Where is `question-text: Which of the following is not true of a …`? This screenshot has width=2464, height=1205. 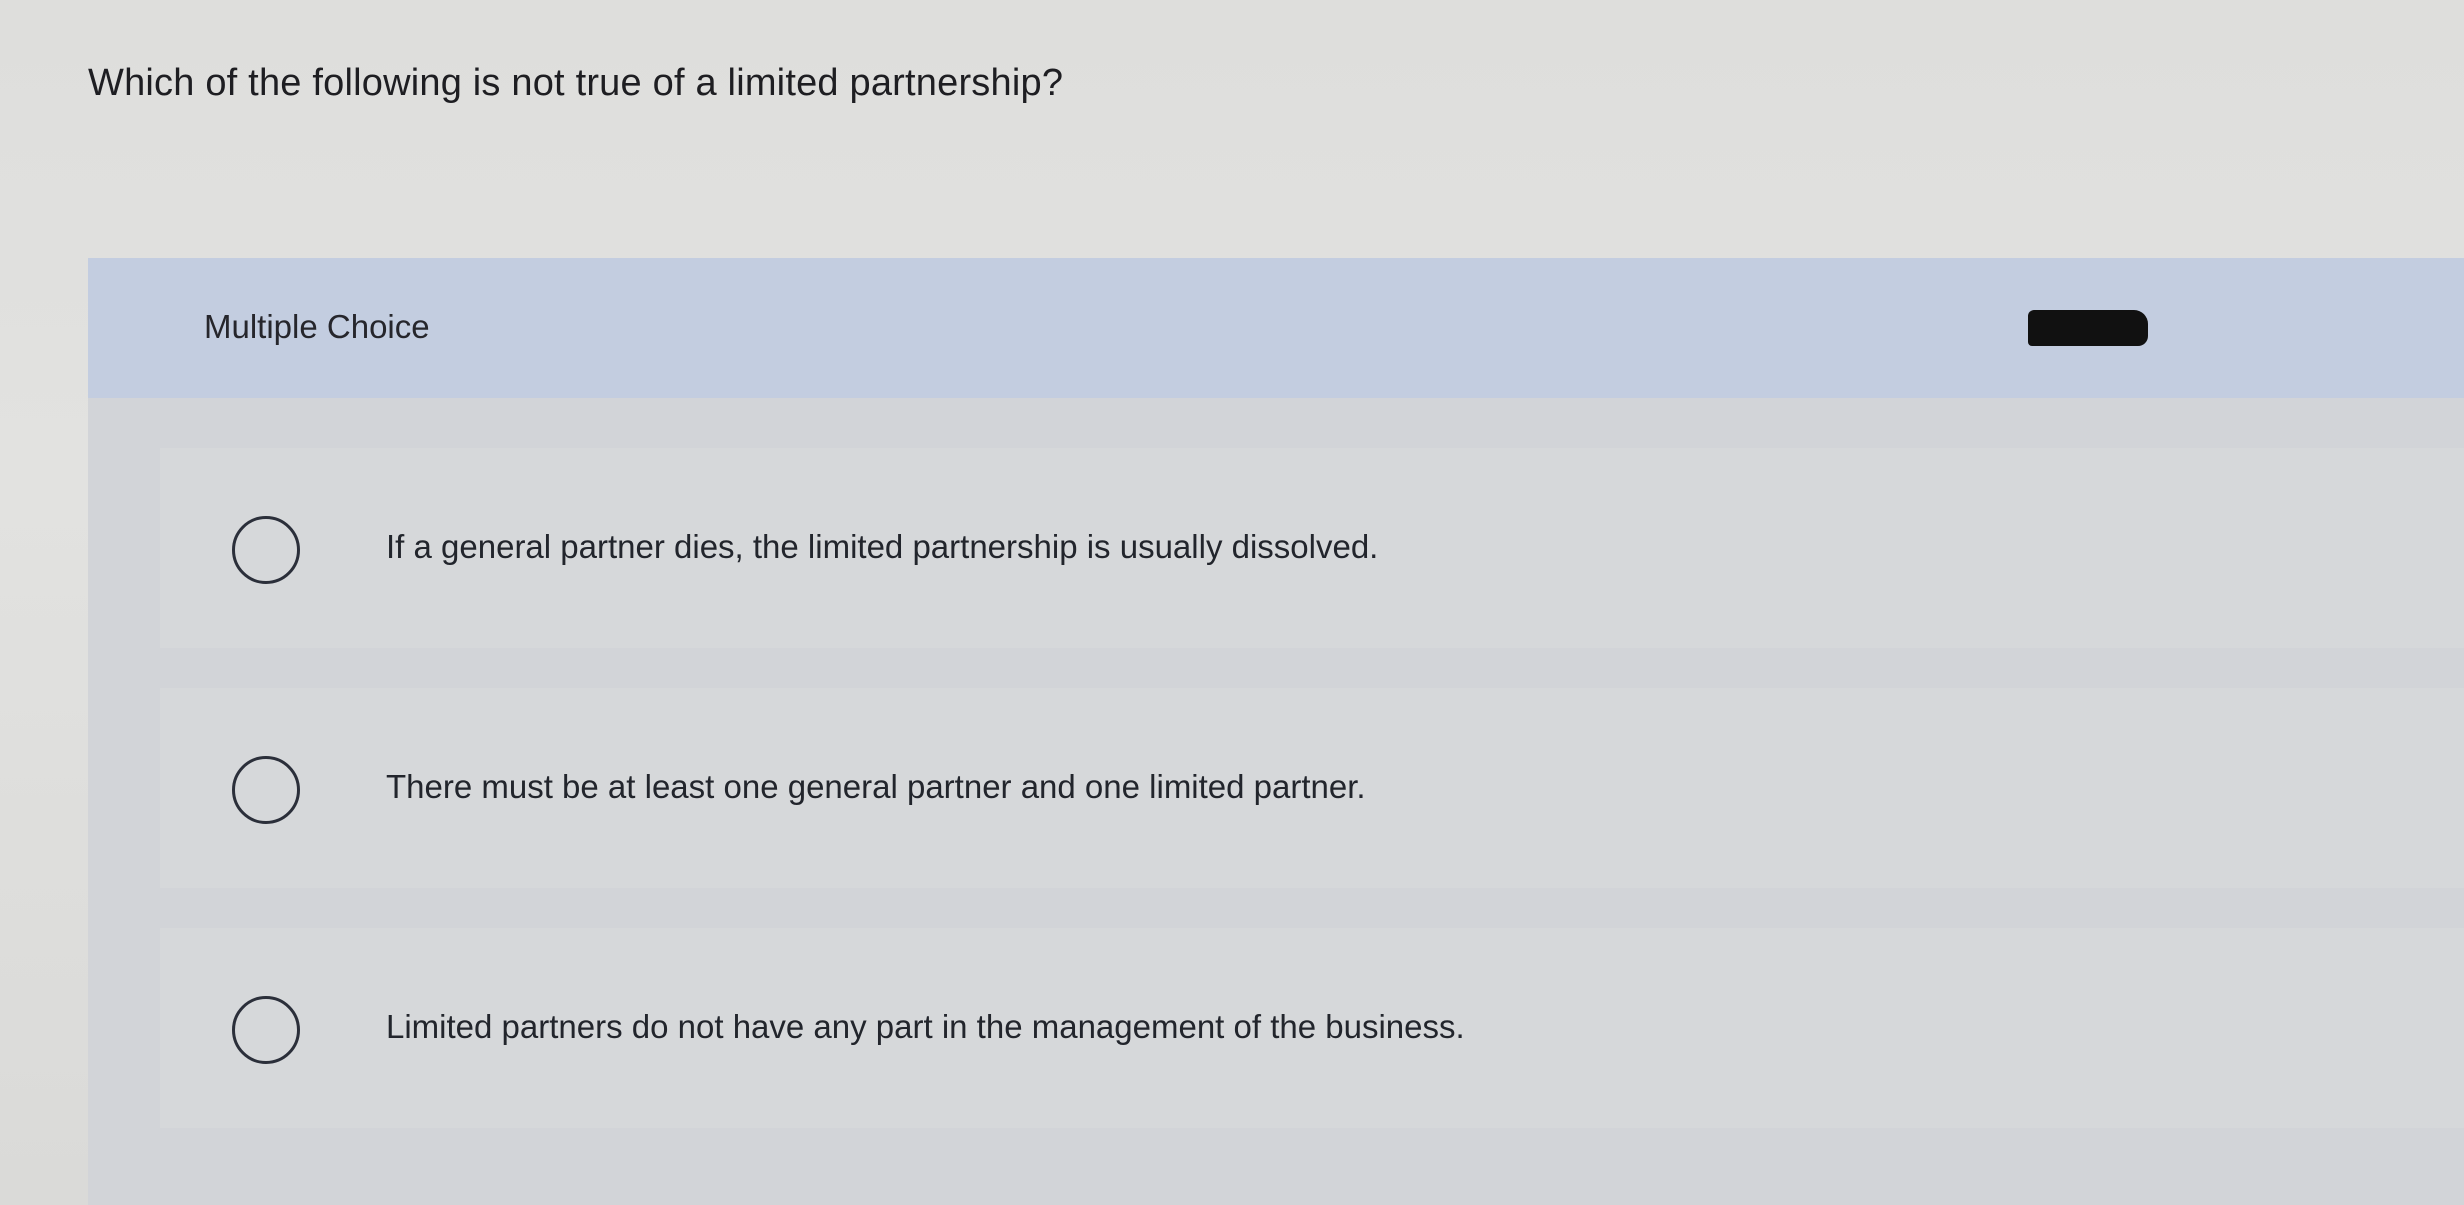
question-text: Which of the following is not true of a … is located at coordinates (576, 83).